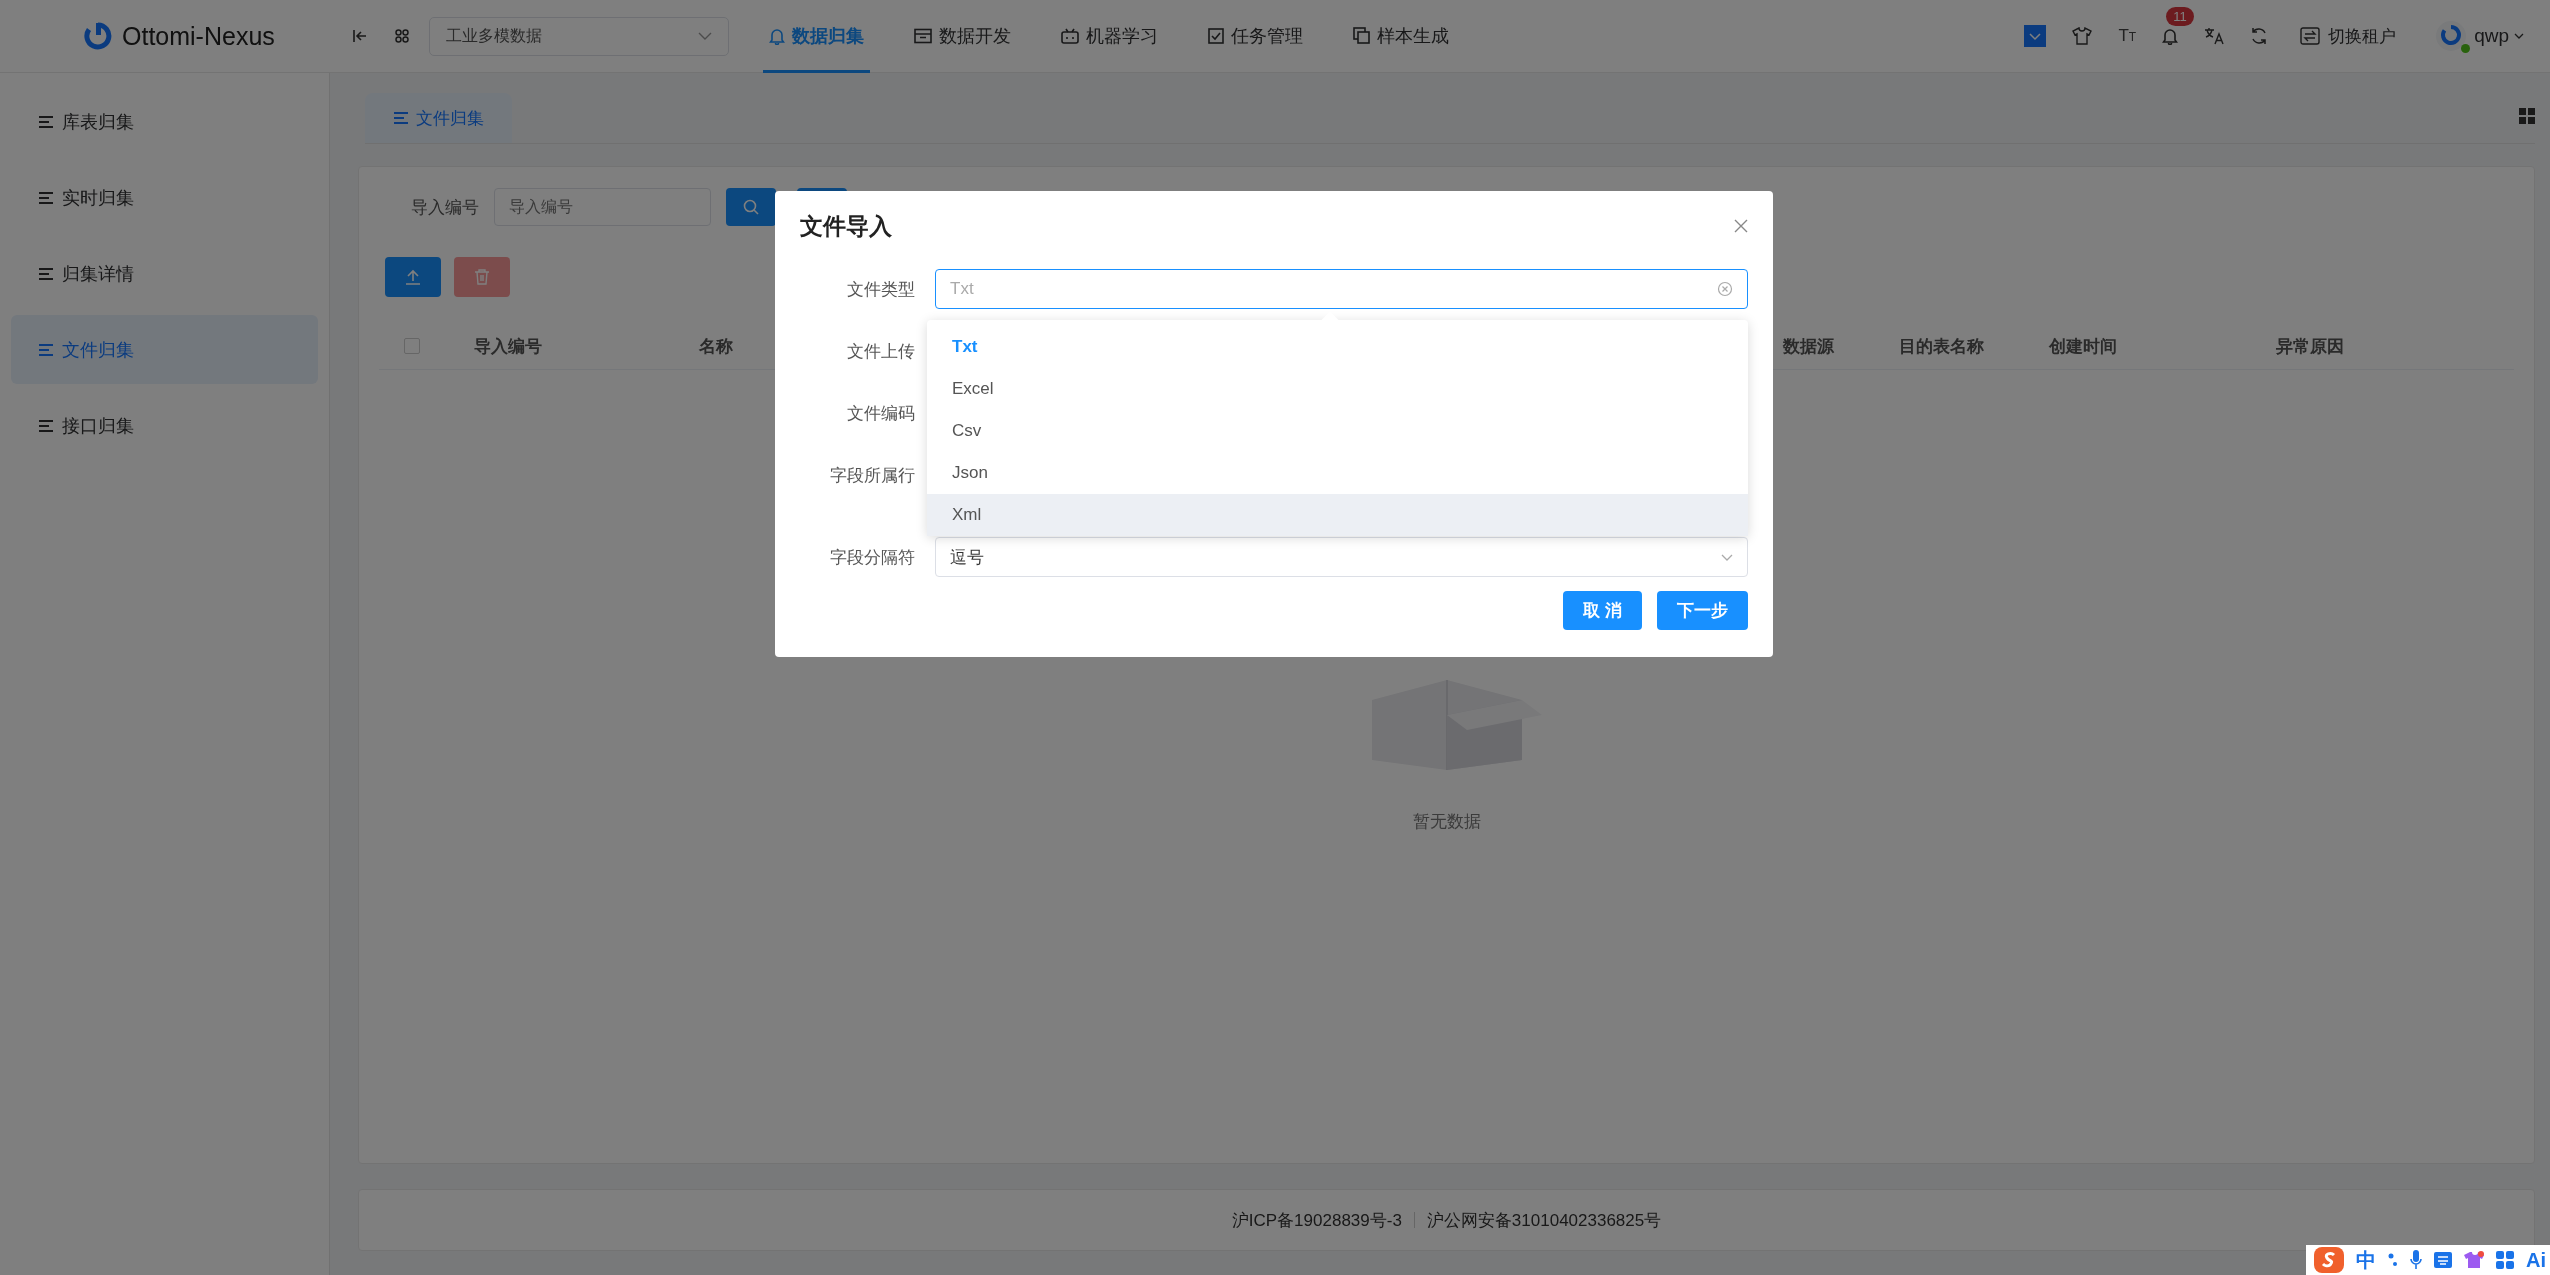  What do you see at coordinates (1255, 36) in the screenshot?
I see `nav-tab: 任务管理` at bounding box center [1255, 36].